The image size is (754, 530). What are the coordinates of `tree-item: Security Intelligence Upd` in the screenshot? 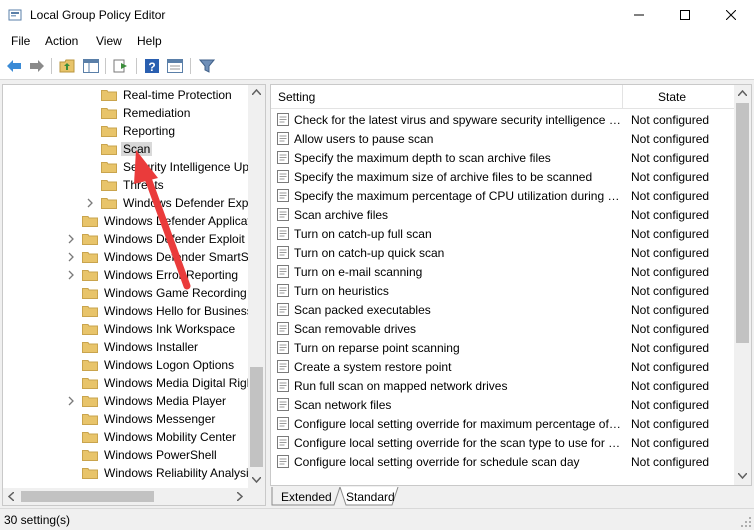 It's located at (129, 167).